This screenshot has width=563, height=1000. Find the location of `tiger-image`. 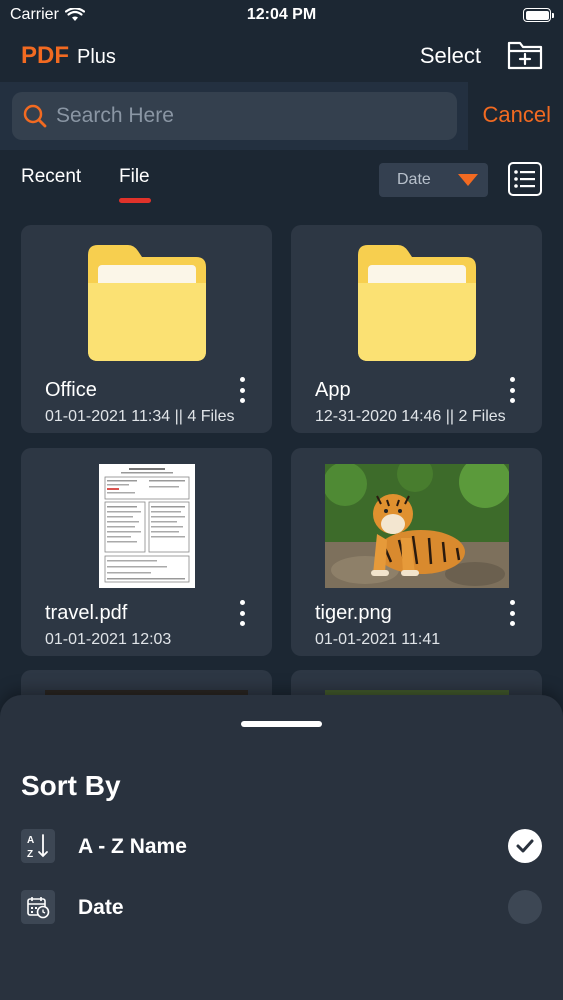

tiger-image is located at coordinates (416, 526).